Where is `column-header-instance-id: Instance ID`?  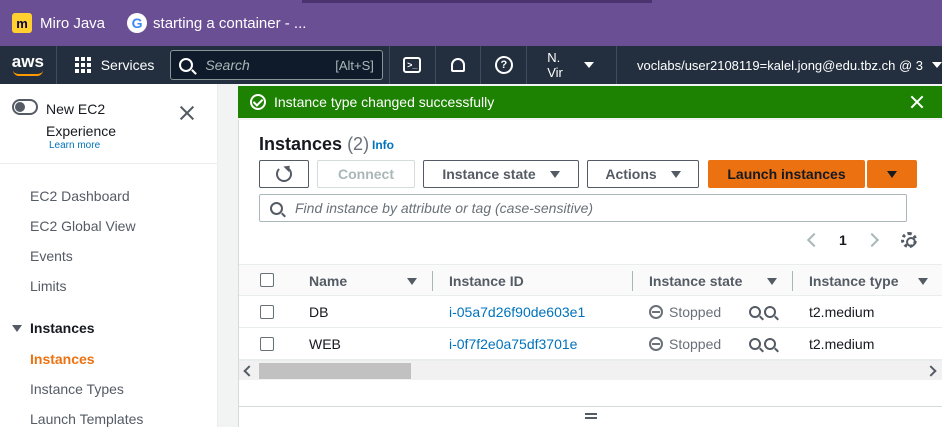
column-header-instance-id: Instance ID is located at coordinates (486, 281).